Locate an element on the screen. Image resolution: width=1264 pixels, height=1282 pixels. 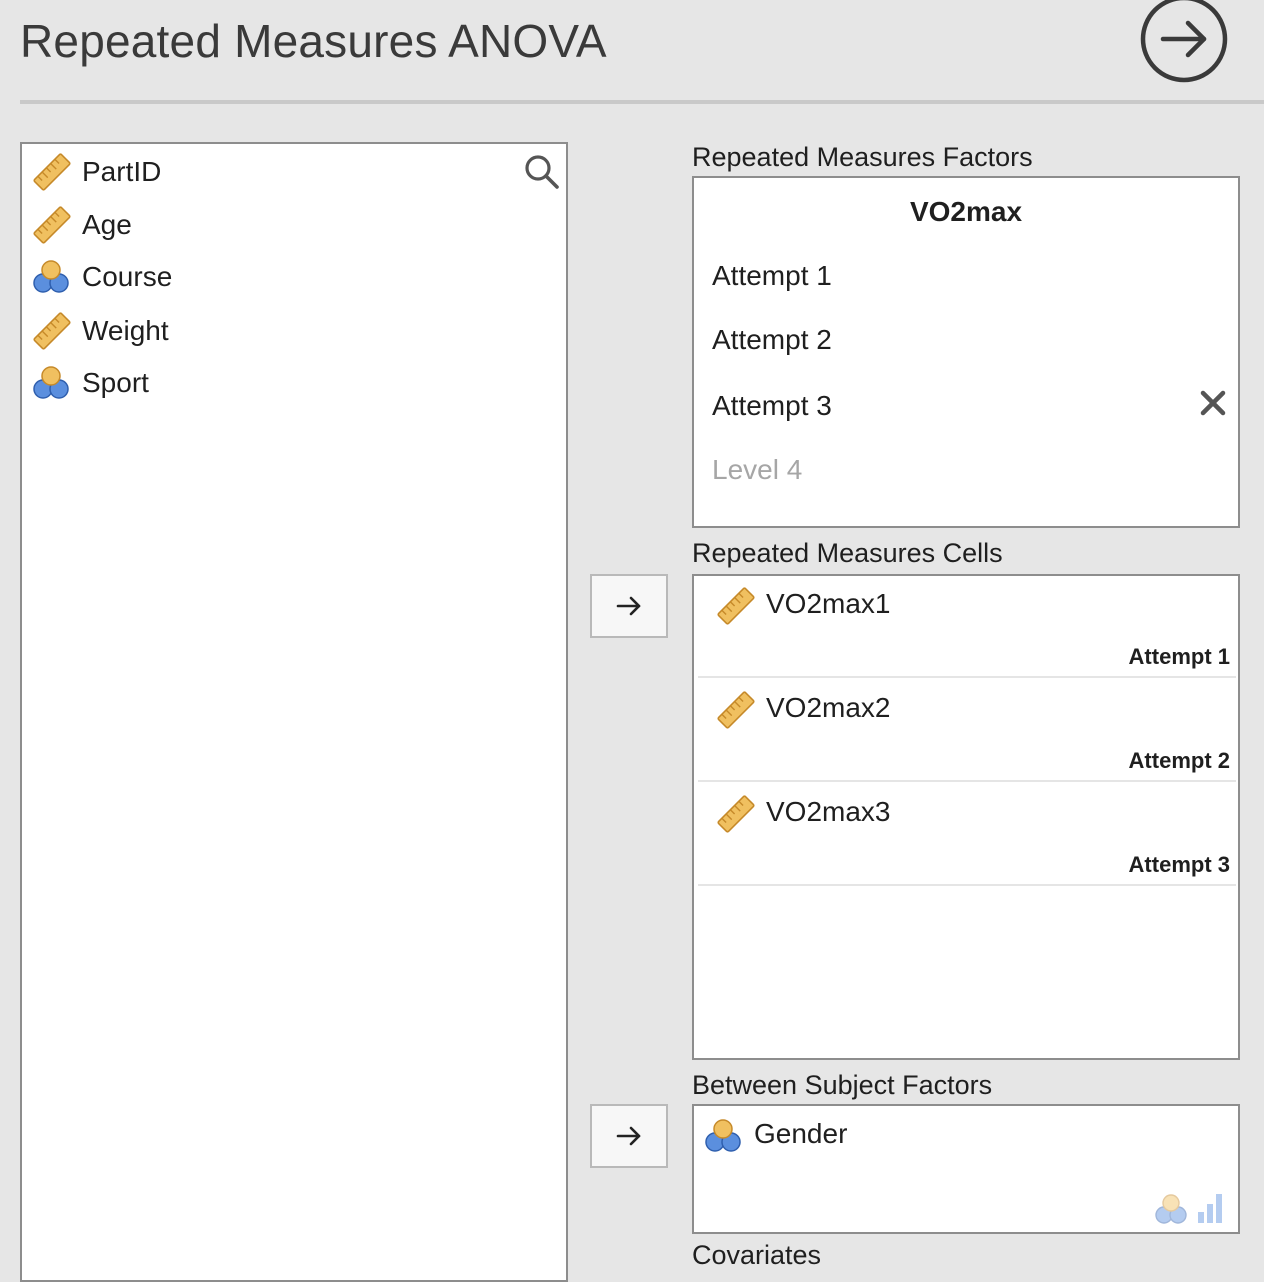
cell-variable: VO2max3 is located at coordinates (828, 811).